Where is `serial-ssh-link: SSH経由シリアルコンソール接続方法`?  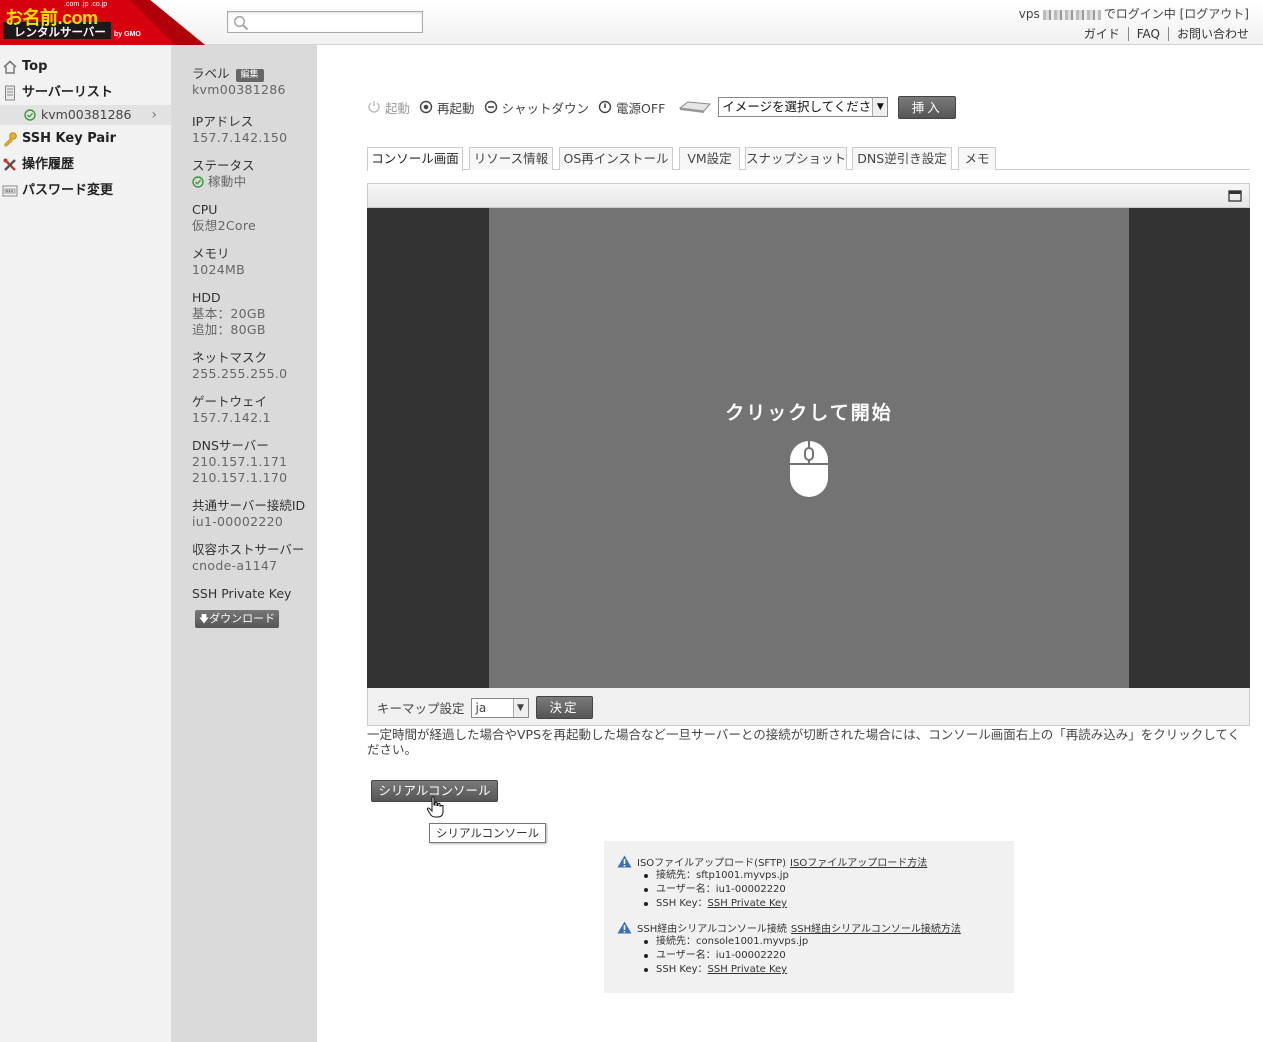
serial-ssh-link: SSH経由シリアルコンソール接続方法 is located at coordinates (876, 927).